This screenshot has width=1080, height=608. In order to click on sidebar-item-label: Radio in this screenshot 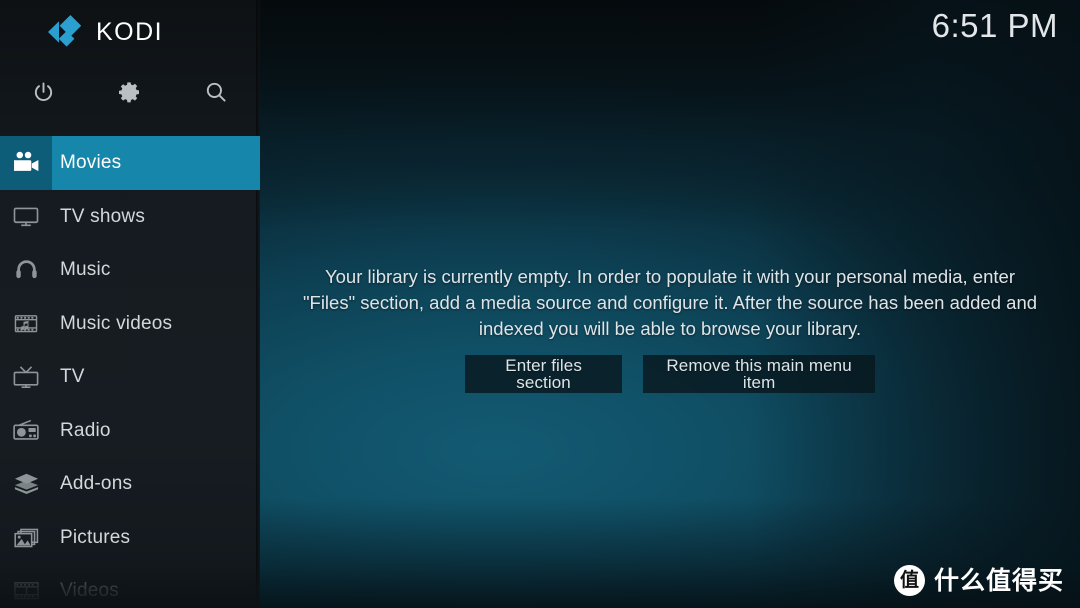, I will do `click(85, 430)`.